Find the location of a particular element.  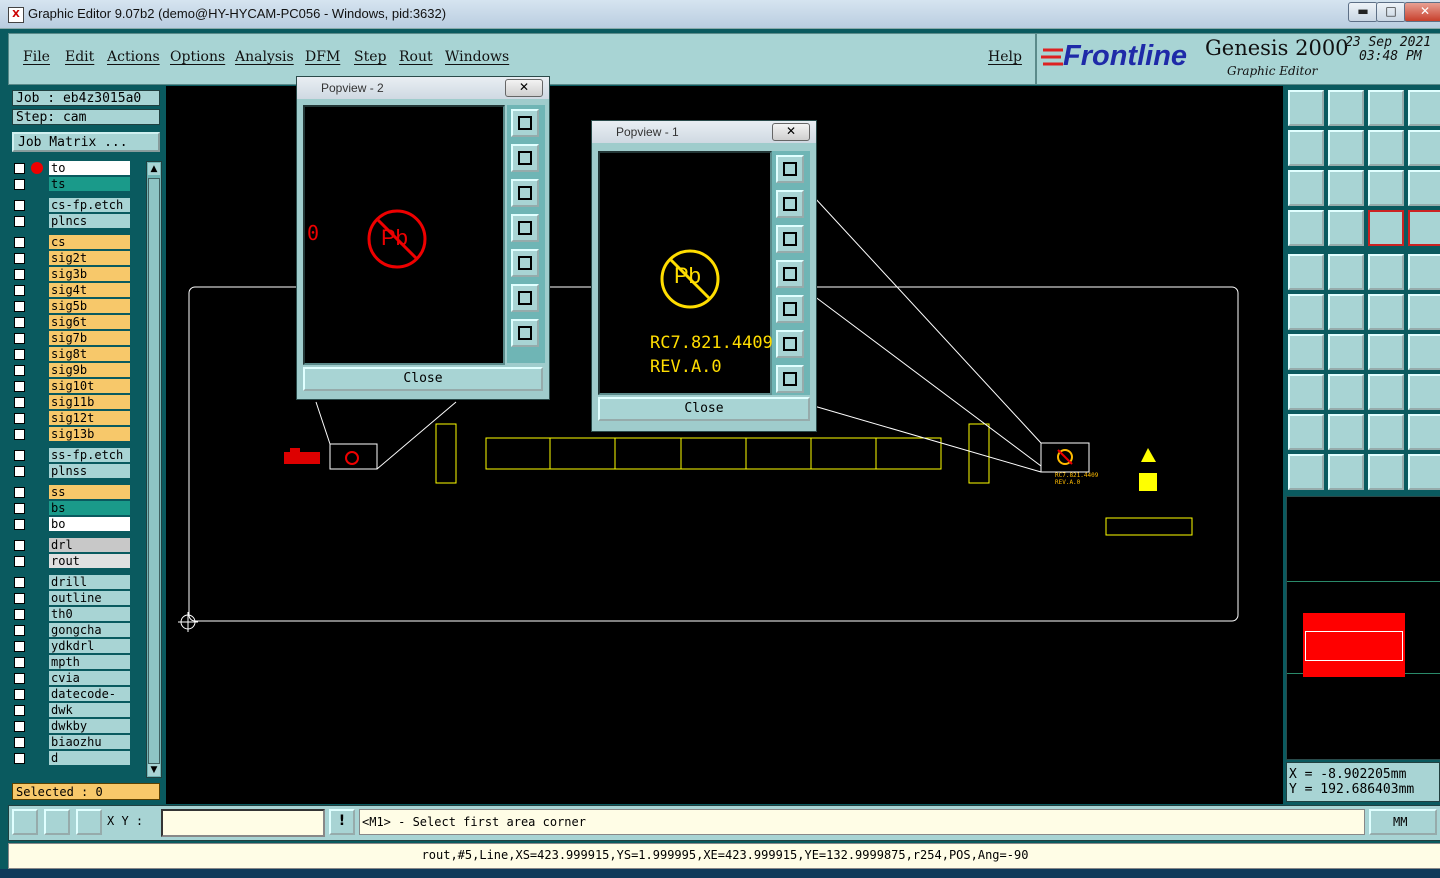

layer-name: dwkby is located at coordinates (89, 726).